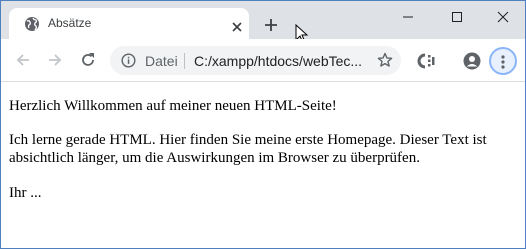 The height and width of the screenshot is (249, 526). I want to click on star-icon, so click(385, 60).